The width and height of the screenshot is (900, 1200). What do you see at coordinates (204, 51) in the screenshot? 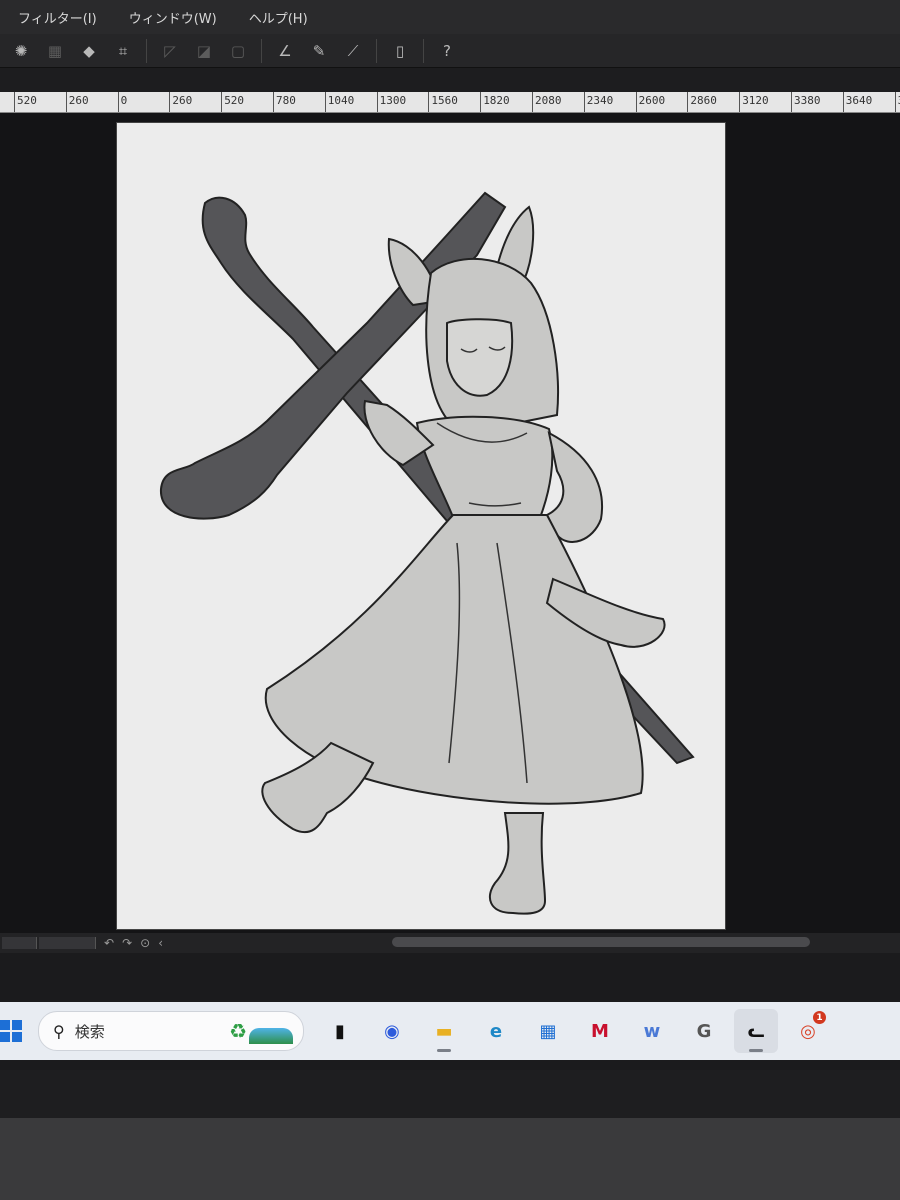
I see `gradient-icon: ◪` at bounding box center [204, 51].